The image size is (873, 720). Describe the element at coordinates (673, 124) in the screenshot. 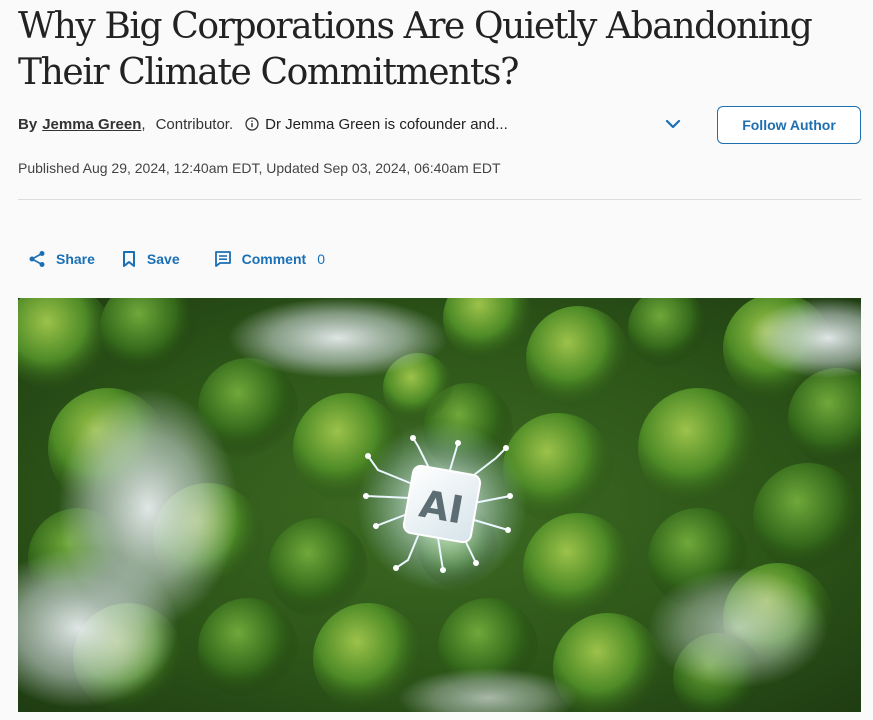

I see `chevron-down-icon` at that location.